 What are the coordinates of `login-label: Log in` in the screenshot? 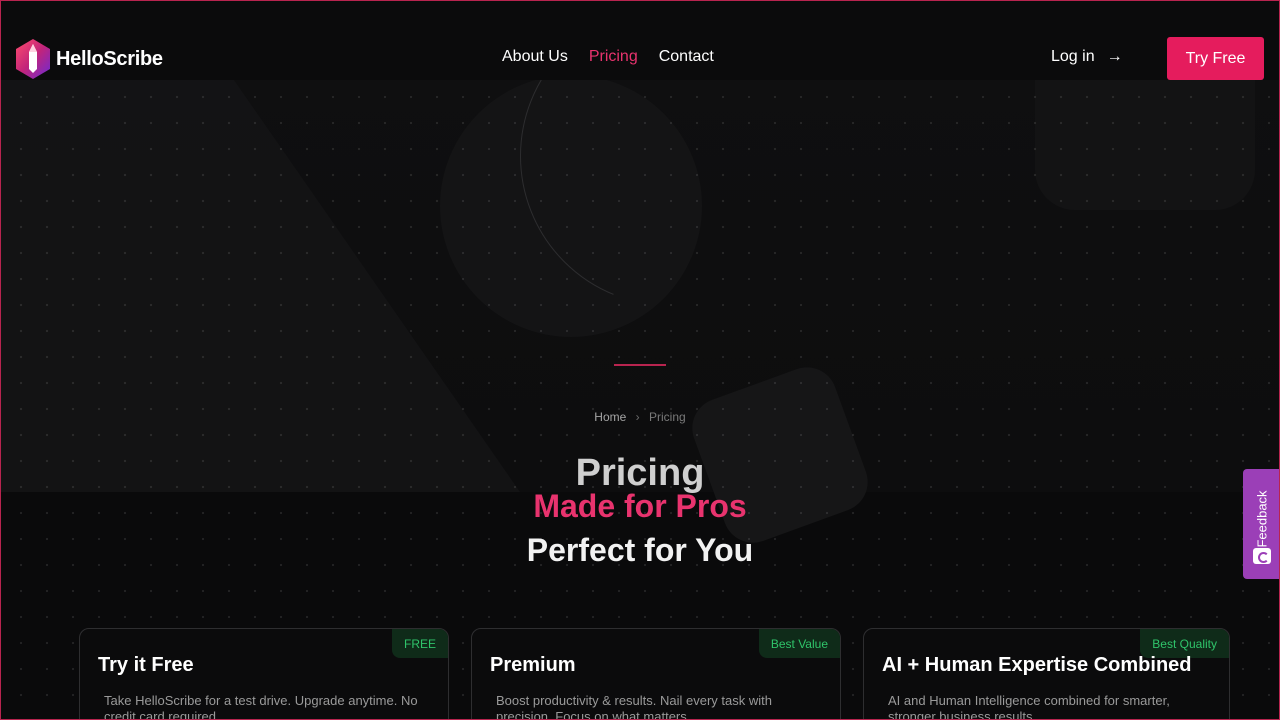 It's located at (1073, 56).